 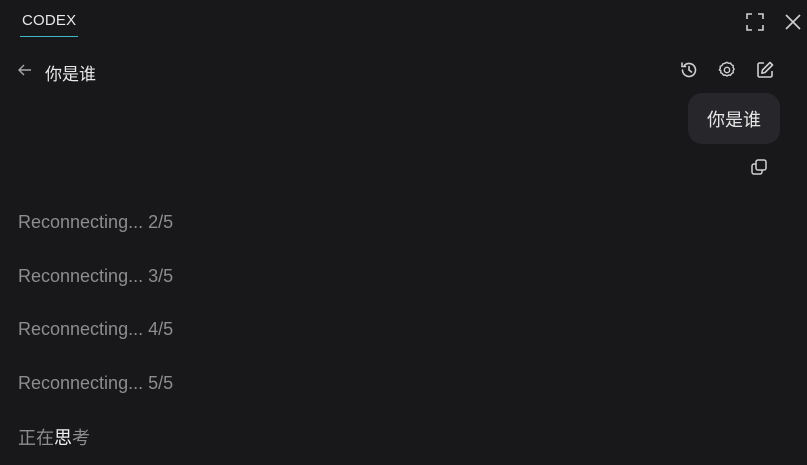 I want to click on back-button, so click(x=25, y=70).